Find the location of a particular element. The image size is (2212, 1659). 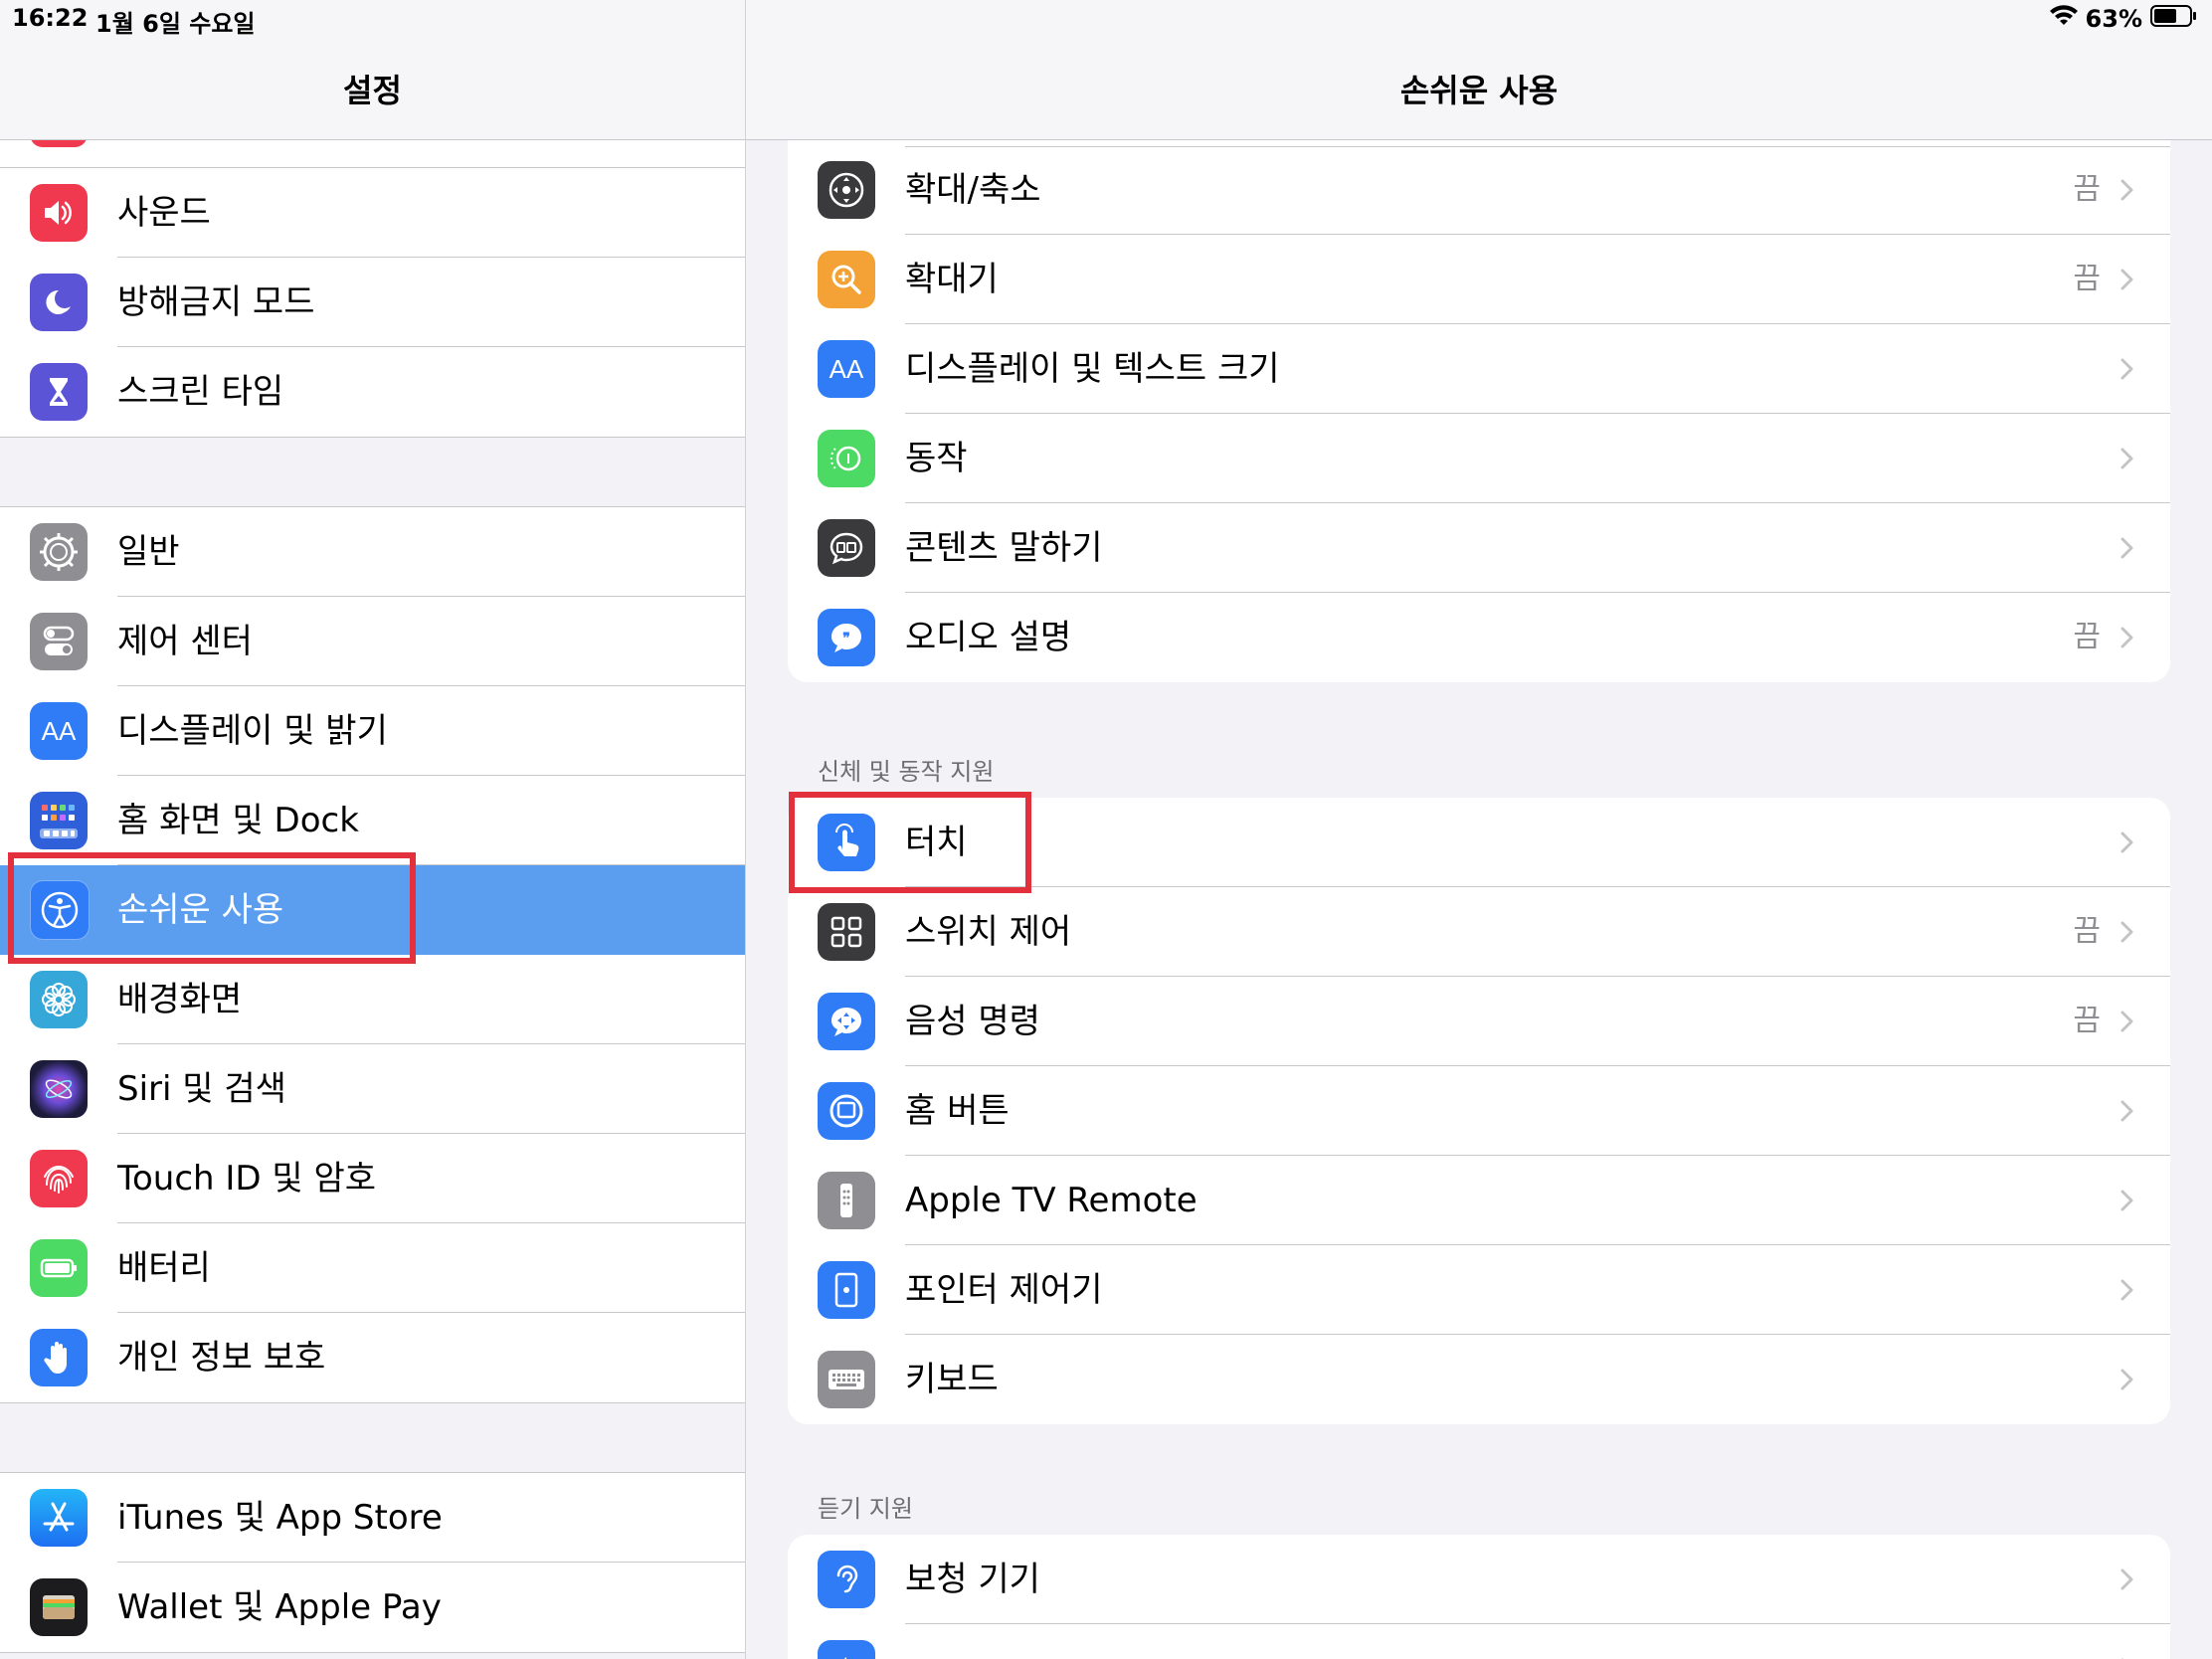

touch-hand-icon is located at coordinates (846, 842).